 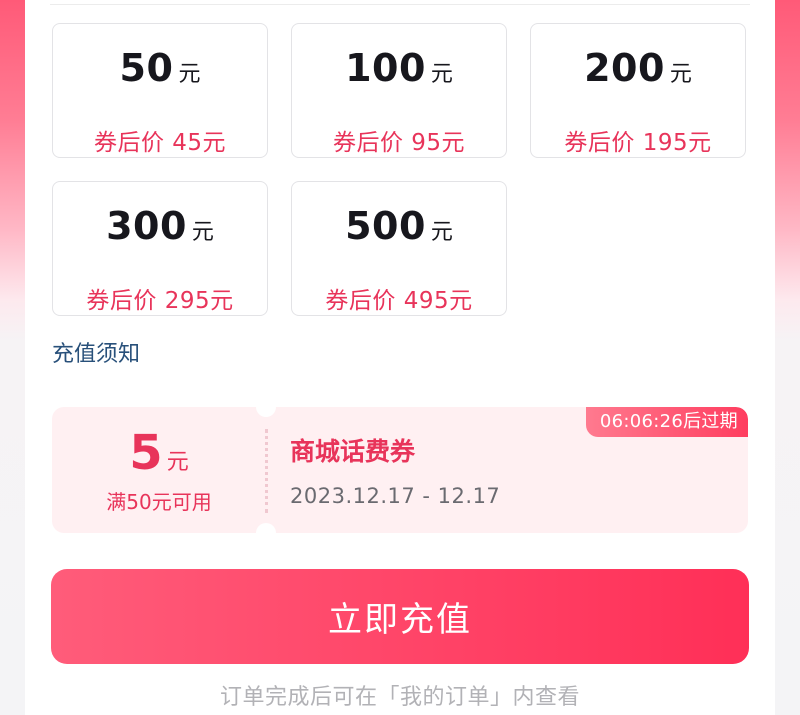 What do you see at coordinates (353, 451) in the screenshot?
I see `coupon-name: 商城话费券` at bounding box center [353, 451].